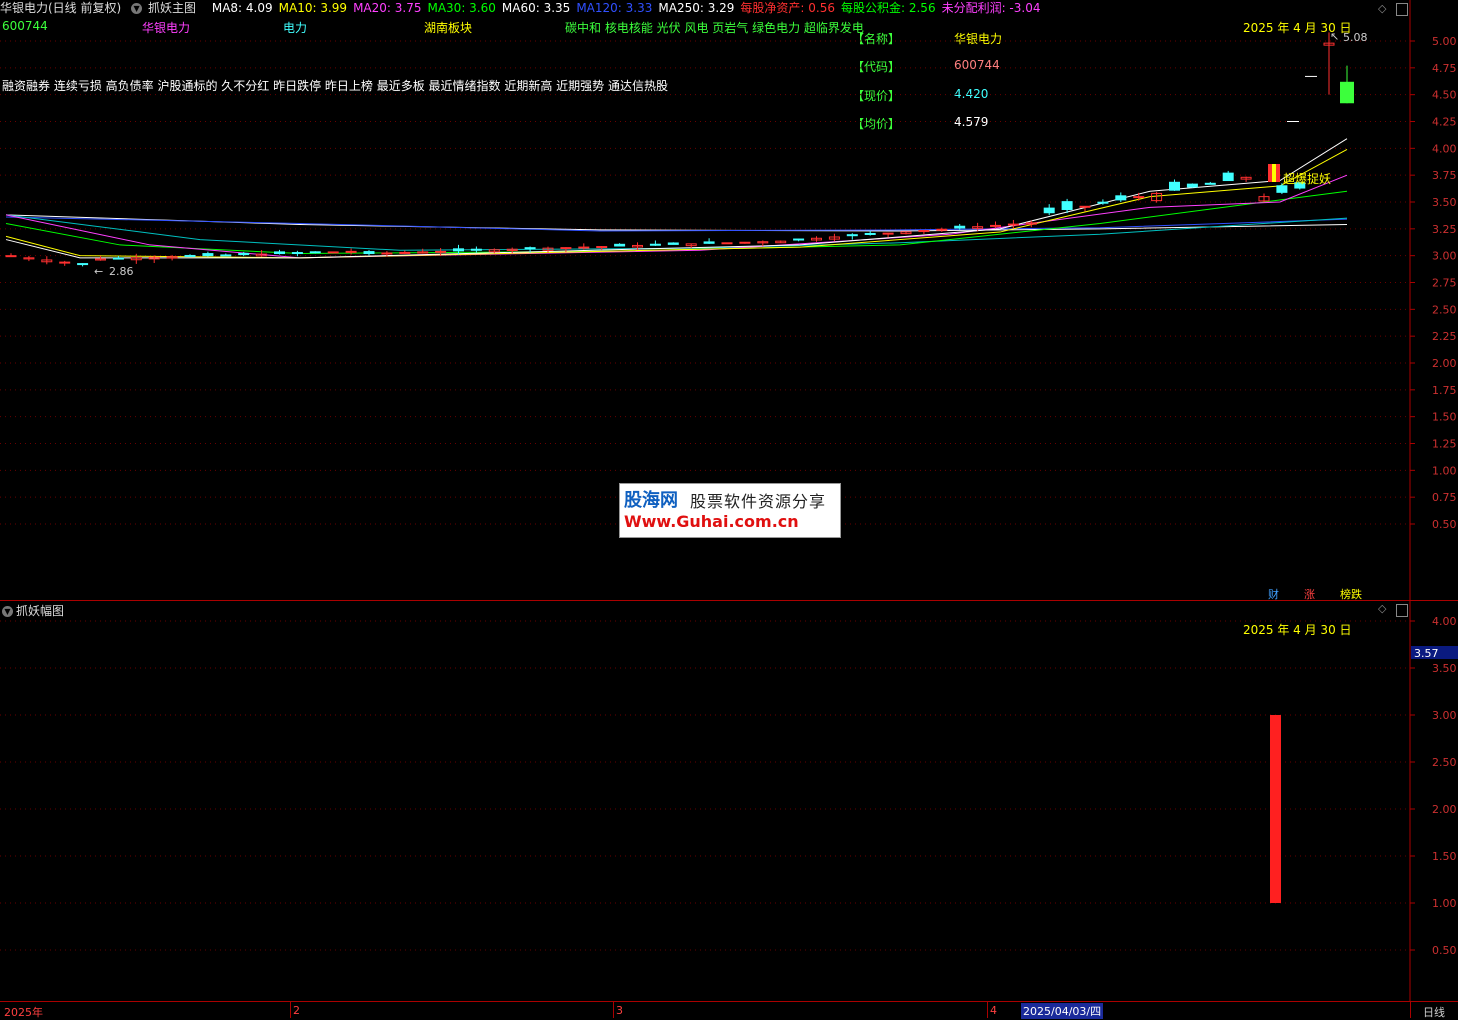  What do you see at coordinates (729, 1010) in the screenshot?
I see `time-axis: 2025年 2 3 4 2025/04/03/四 日线` at bounding box center [729, 1010].